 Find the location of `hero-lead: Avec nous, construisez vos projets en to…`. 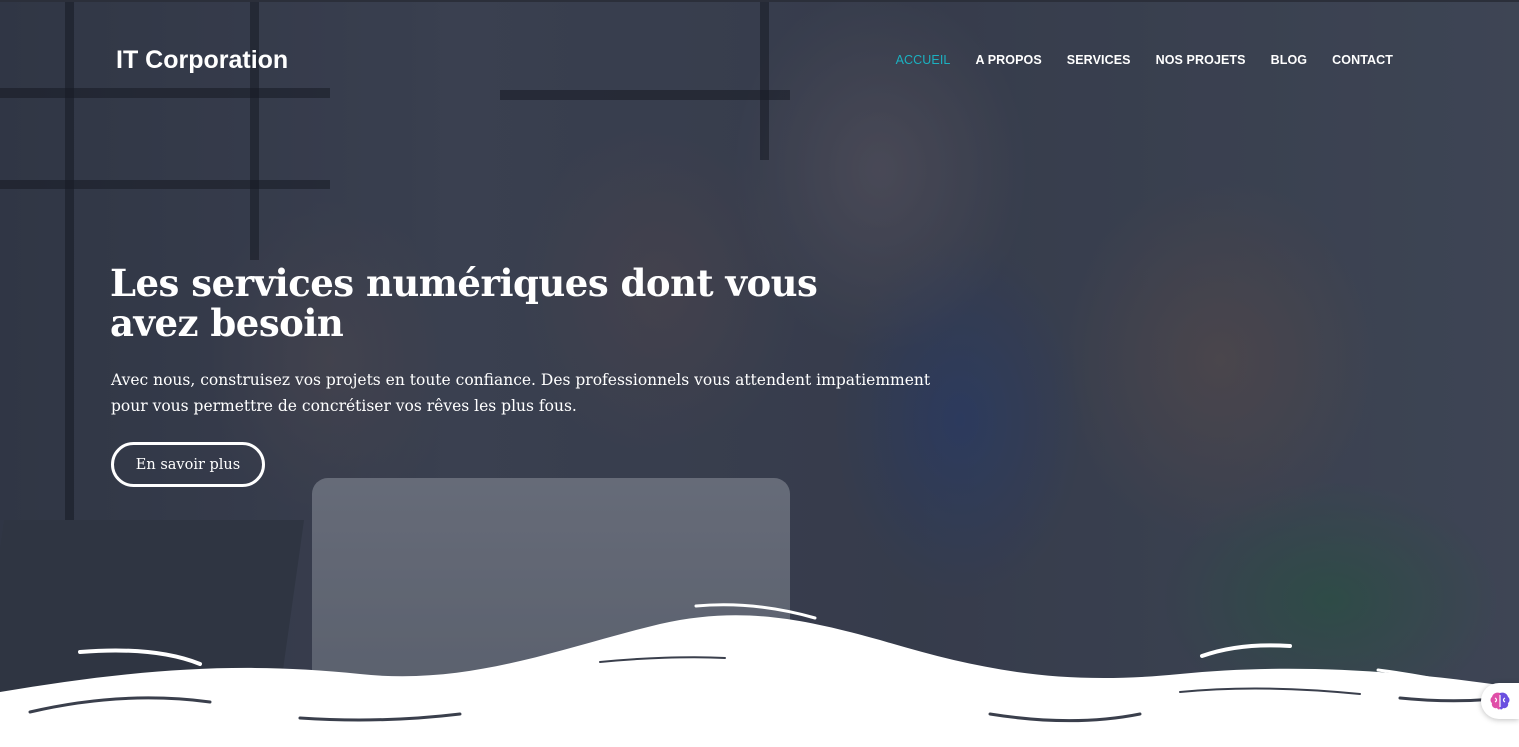

hero-lead: Avec nous, construisez vos projets en to… is located at coordinates (521, 393).